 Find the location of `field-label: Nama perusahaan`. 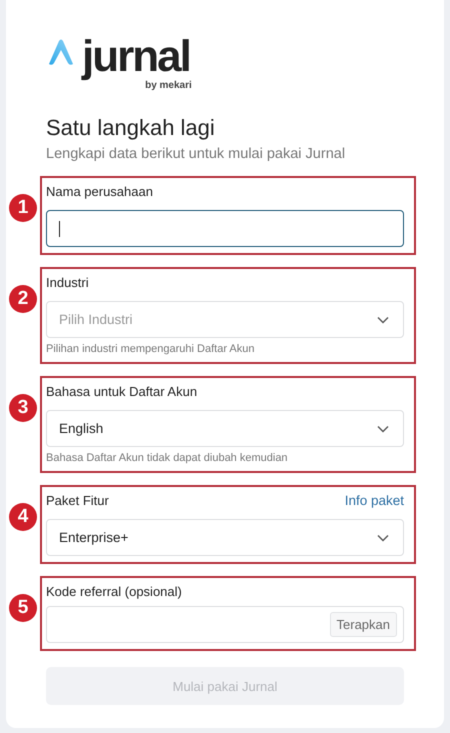

field-label: Nama perusahaan is located at coordinates (99, 192).